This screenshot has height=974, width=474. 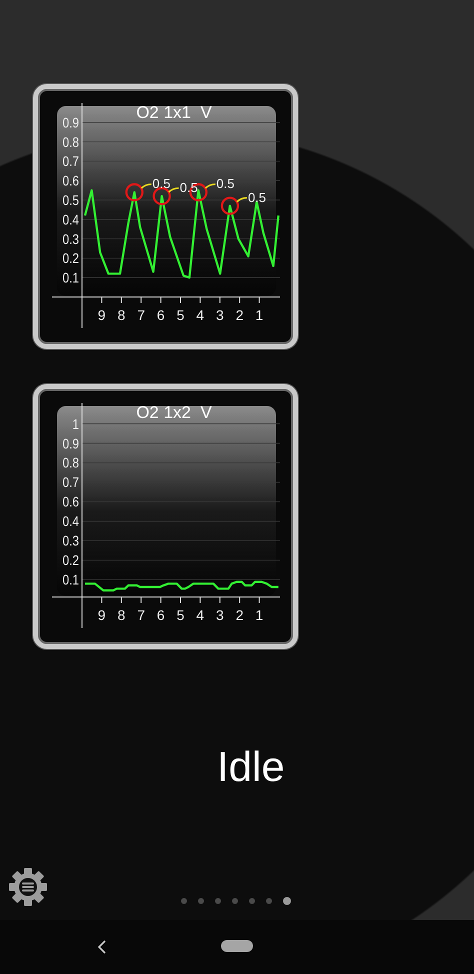 What do you see at coordinates (237, 946) in the screenshot?
I see `home-handle` at bounding box center [237, 946].